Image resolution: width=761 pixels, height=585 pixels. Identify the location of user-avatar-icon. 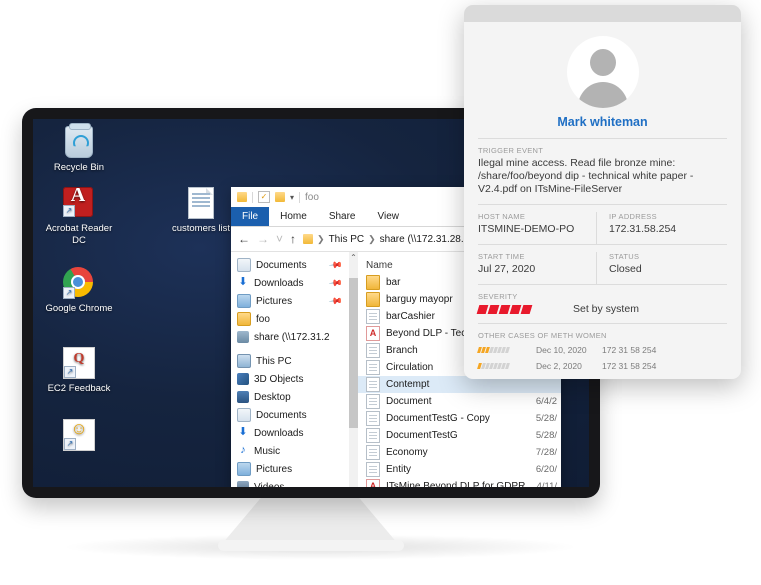
(602, 72).